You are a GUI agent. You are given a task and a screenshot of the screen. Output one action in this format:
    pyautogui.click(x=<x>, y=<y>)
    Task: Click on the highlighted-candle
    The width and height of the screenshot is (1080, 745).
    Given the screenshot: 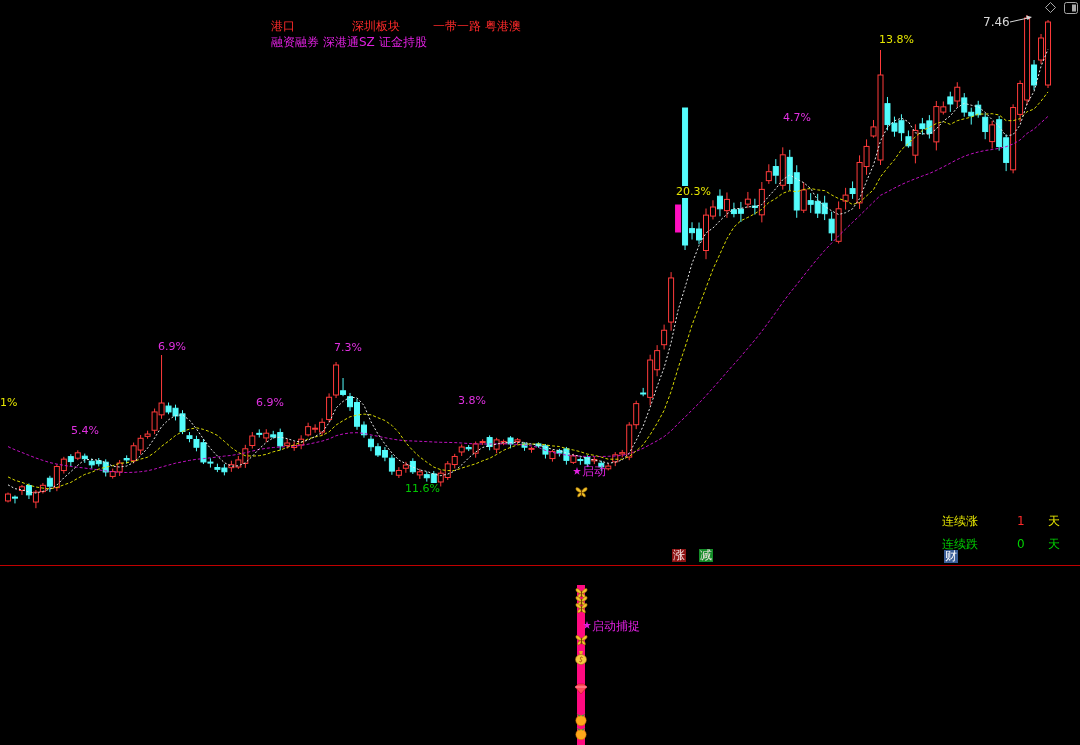 What is the action you would take?
    pyautogui.click(x=678, y=218)
    